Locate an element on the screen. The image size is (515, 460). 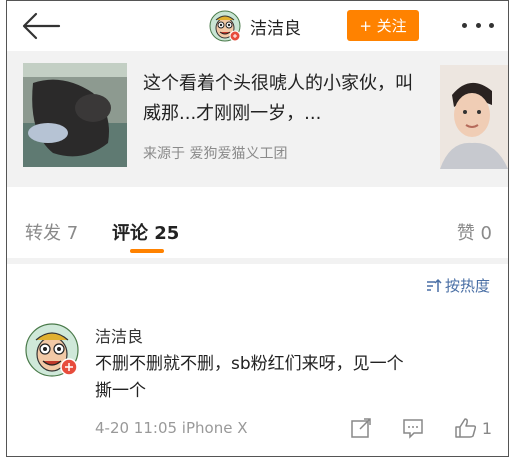
repost-source: 来源于 爱狗爱猫义工团 is located at coordinates (215, 153).